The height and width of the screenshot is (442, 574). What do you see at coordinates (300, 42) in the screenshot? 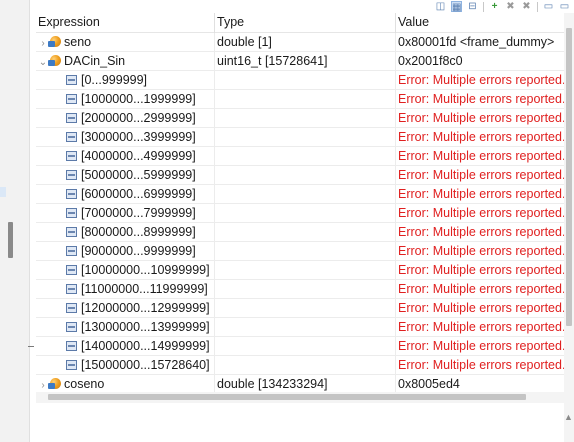
I see `table-row: › seno double [1] 0x80001fd <frame_dummy>` at bounding box center [300, 42].